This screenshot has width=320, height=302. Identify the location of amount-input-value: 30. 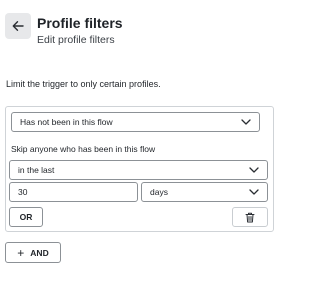
(23, 192).